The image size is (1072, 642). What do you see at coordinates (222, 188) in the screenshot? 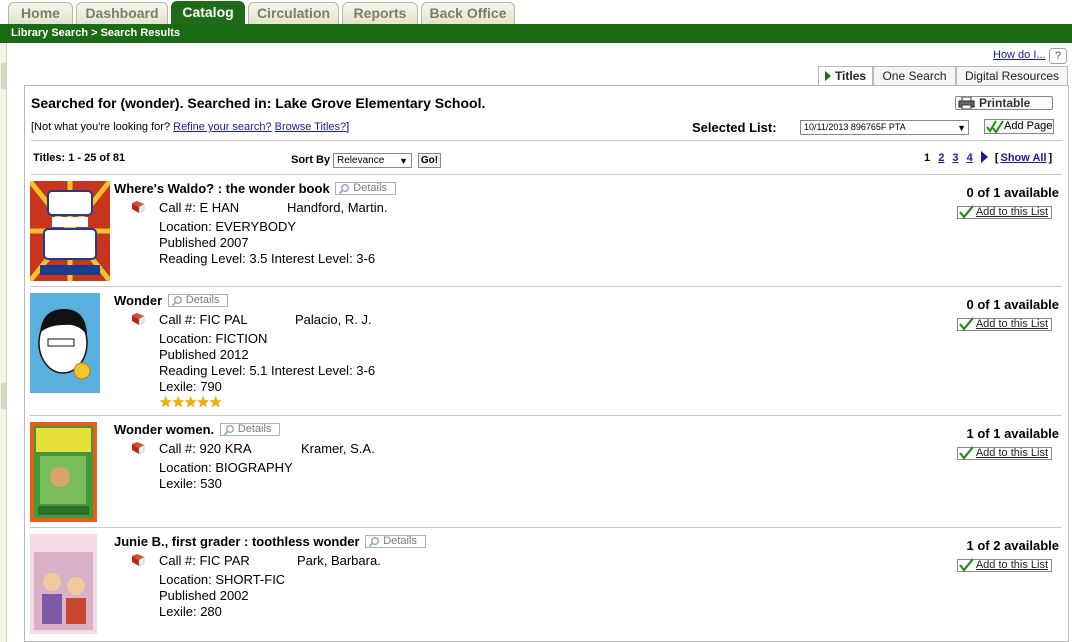
I see `result-title-text: Where's Waldo? : the wonder book` at bounding box center [222, 188].